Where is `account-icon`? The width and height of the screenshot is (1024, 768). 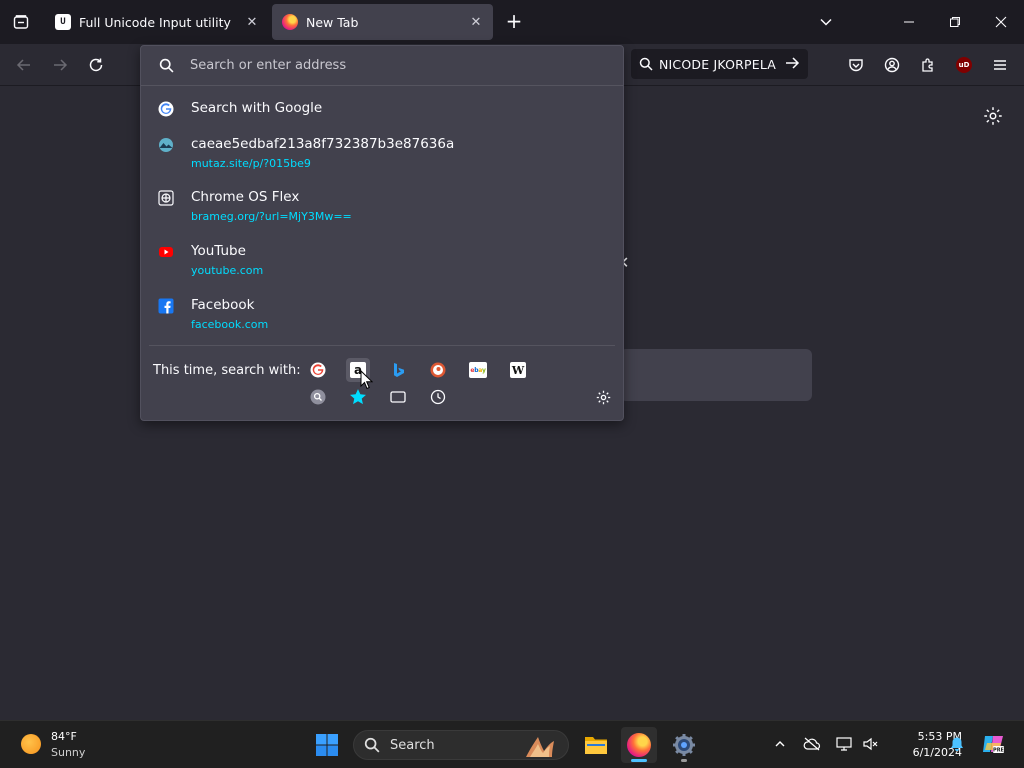
account-icon is located at coordinates (892, 65).